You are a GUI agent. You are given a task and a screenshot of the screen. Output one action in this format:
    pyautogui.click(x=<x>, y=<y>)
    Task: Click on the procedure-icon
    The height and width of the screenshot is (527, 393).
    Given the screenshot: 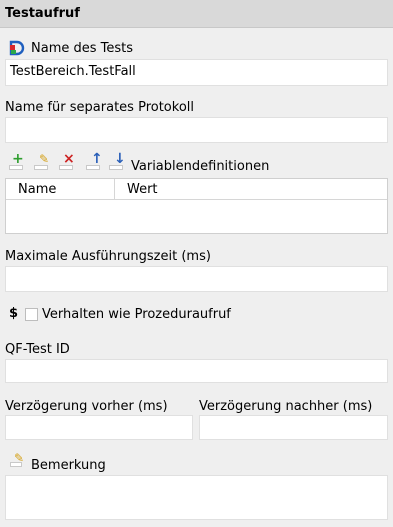 What is the action you would take?
    pyautogui.click(x=17, y=48)
    